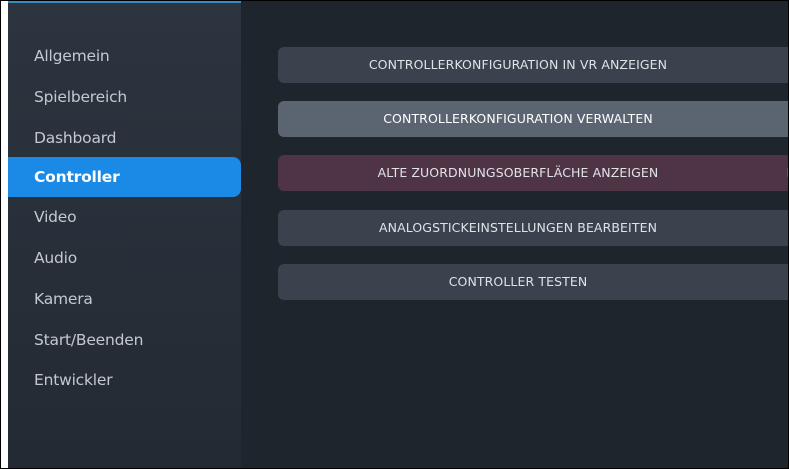  What do you see at coordinates (124, 380) in the screenshot?
I see `sidebar-item-entwickler: Entwickler` at bounding box center [124, 380].